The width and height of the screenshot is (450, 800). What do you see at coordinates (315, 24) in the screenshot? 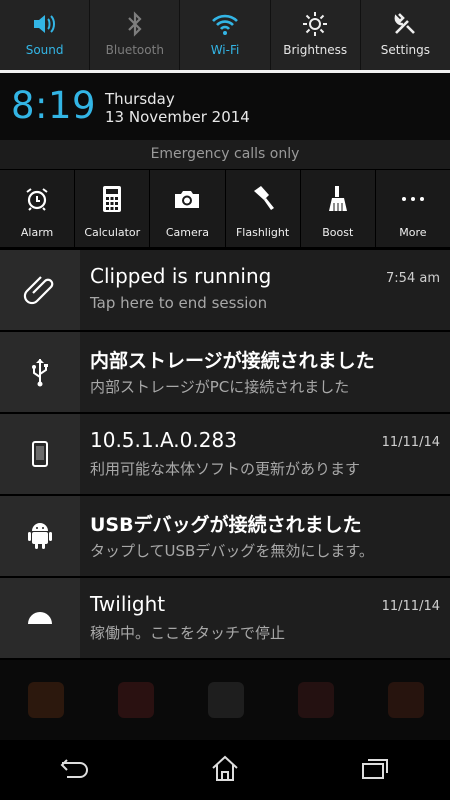
I see `brightness-icon` at bounding box center [315, 24].